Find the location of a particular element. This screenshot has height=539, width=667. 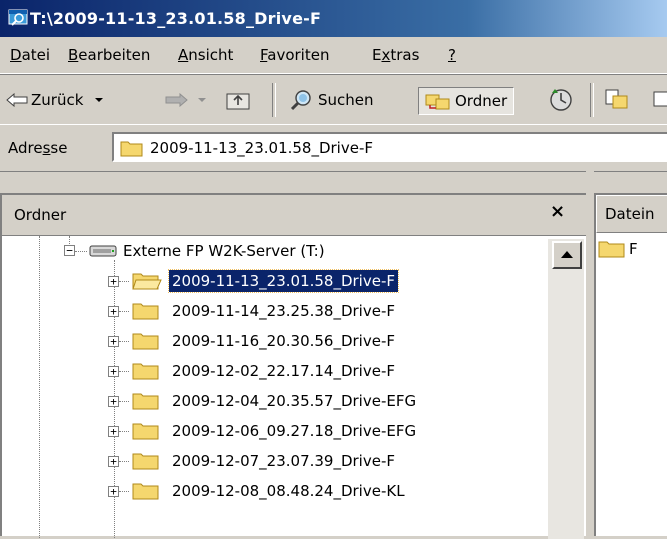

move-to-icon is located at coordinates (616, 99).